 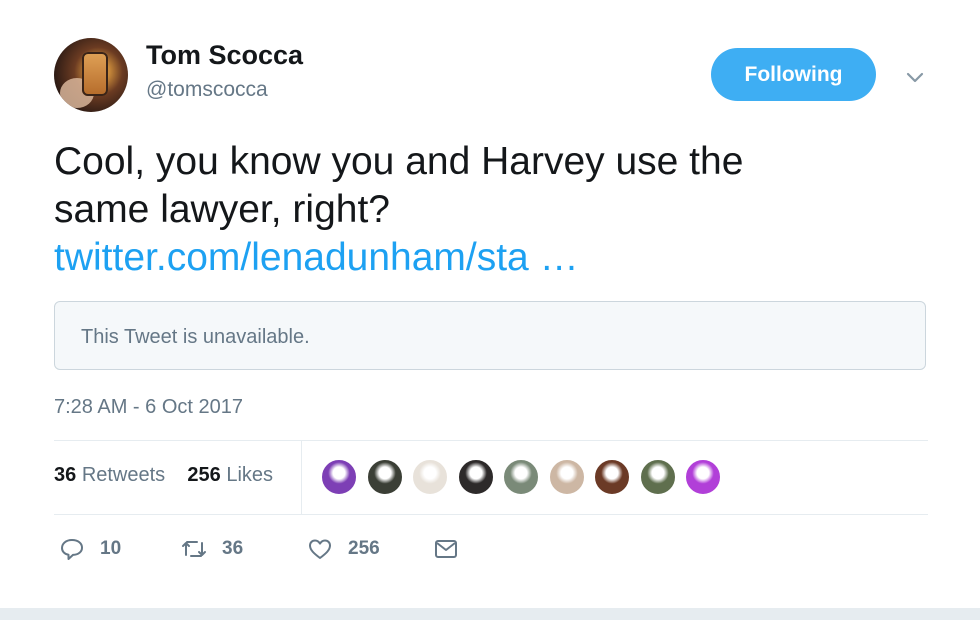 What do you see at coordinates (123, 475) in the screenshot?
I see `retweets-label: Retweets` at bounding box center [123, 475].